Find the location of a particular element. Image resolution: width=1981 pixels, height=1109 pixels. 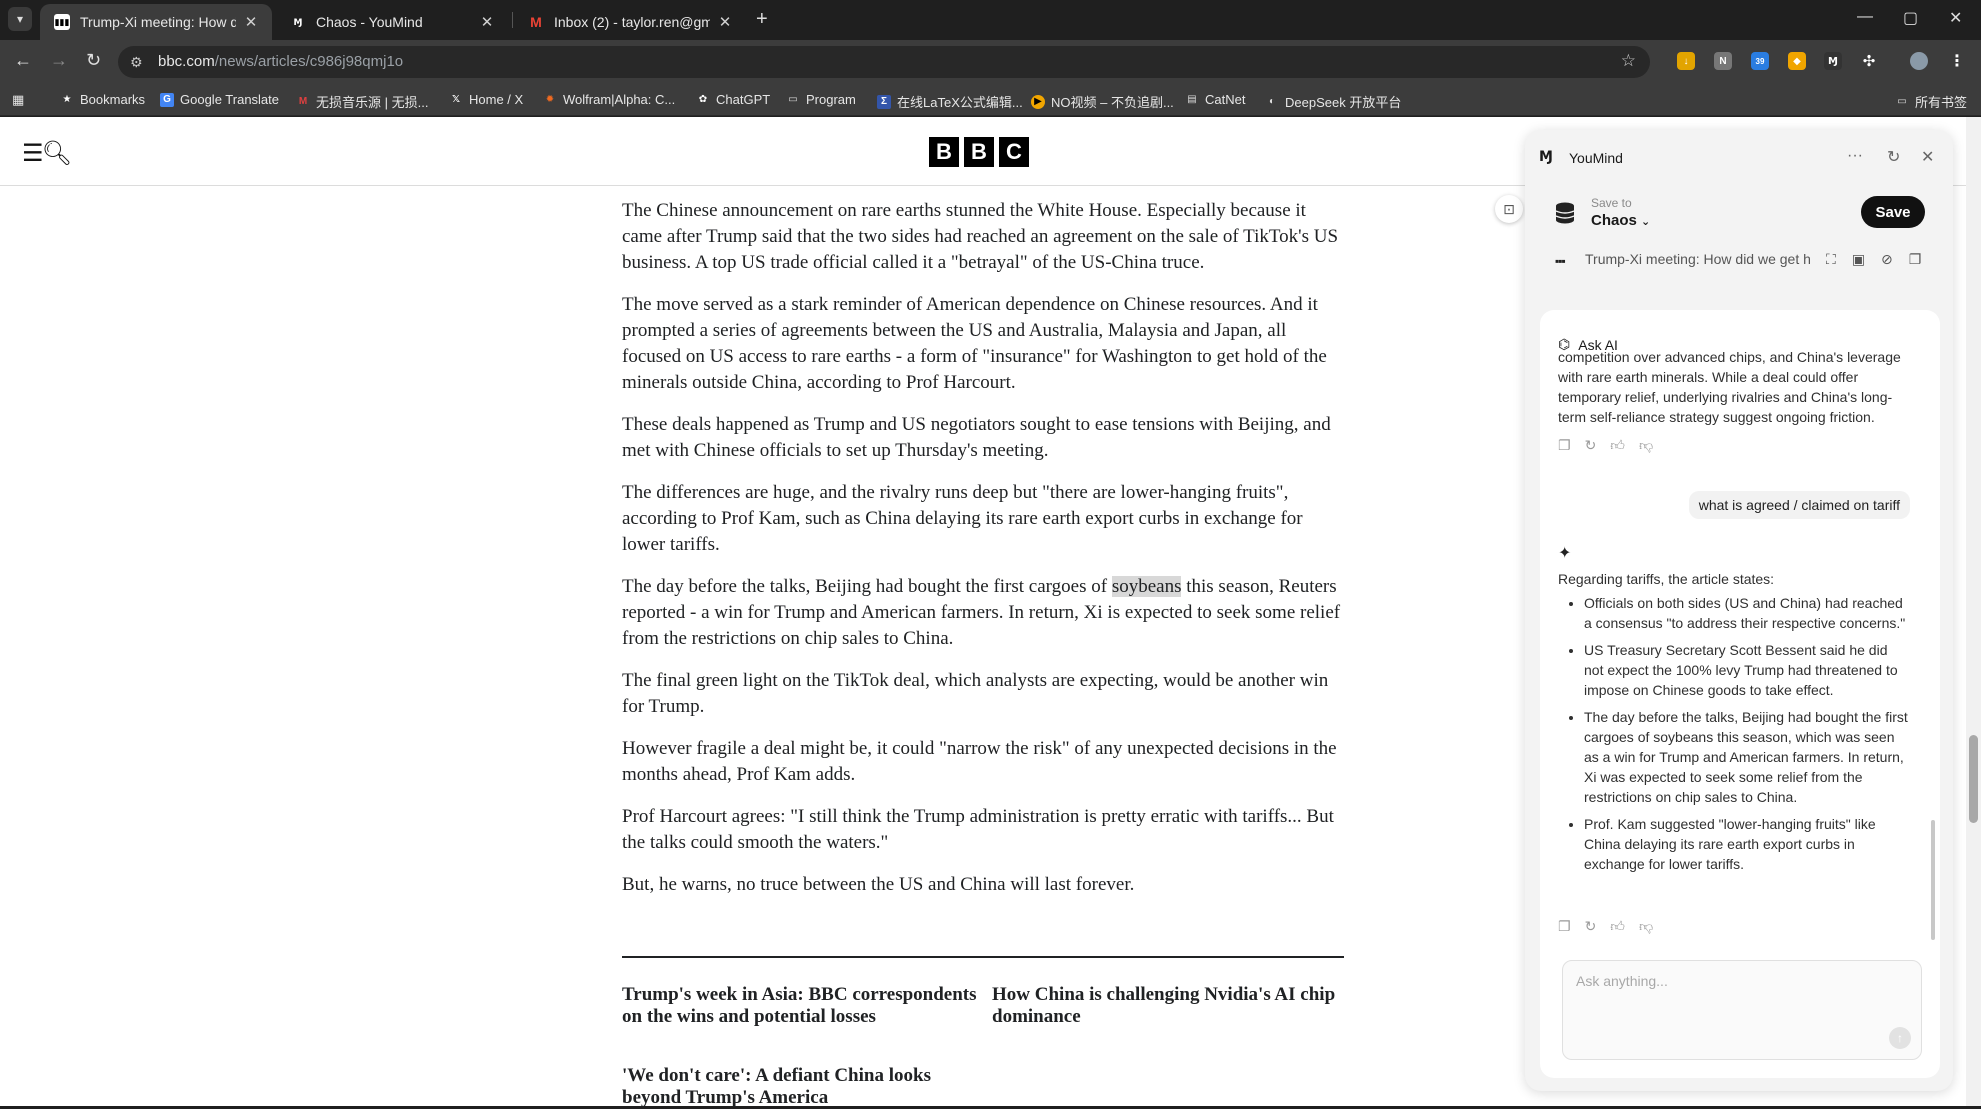

save-button: Save is located at coordinates (1893, 212).